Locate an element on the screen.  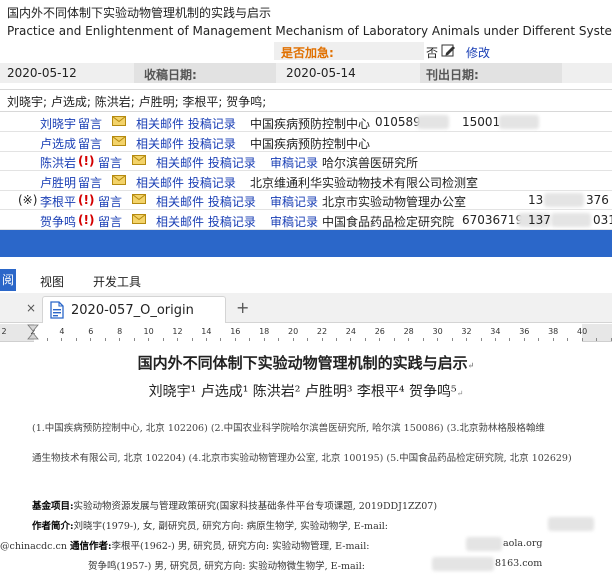
author-organization: 北京维通利华实验动物技术有限公司检测室 is located at coordinates (364, 182).